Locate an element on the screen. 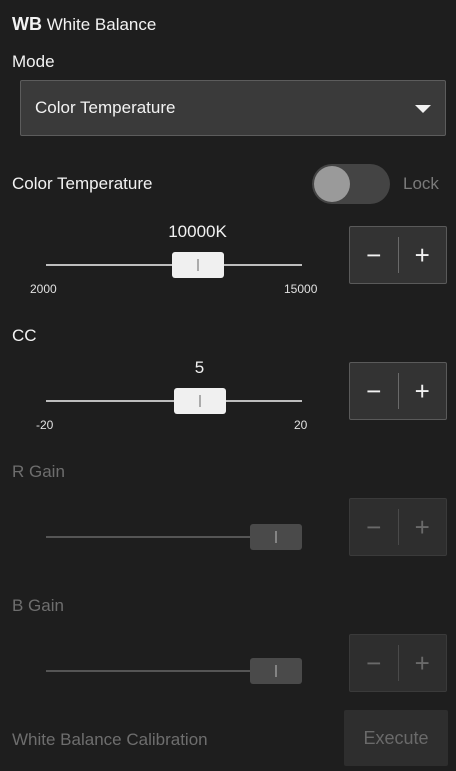 Image resolution: width=456 pixels, height=771 pixels. execute-button: Execute is located at coordinates (396, 738).